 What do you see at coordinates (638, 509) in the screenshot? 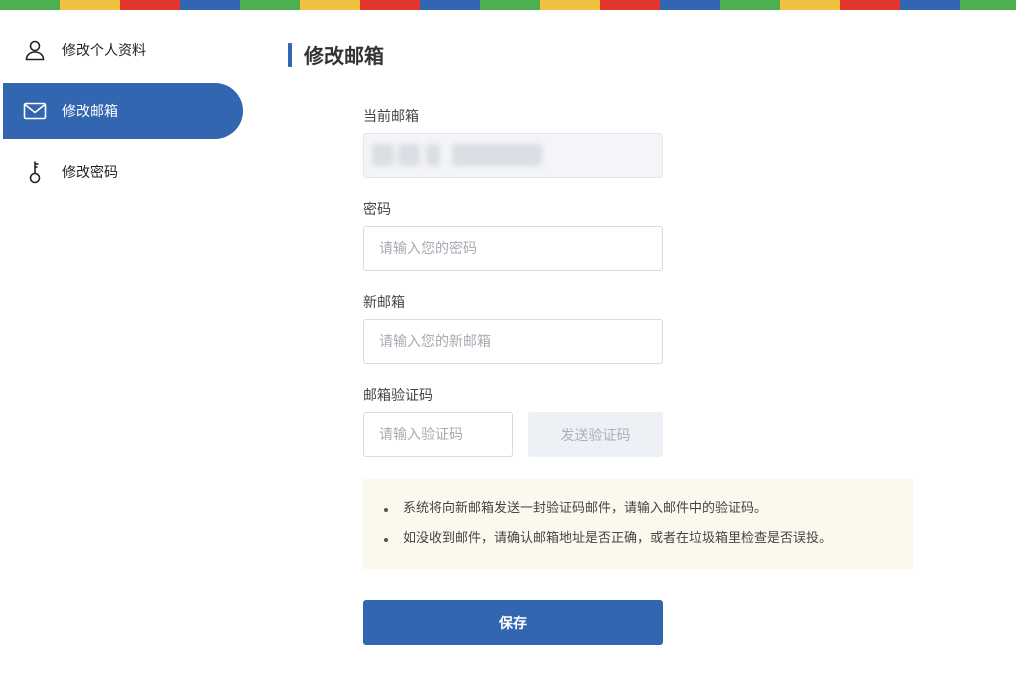
I see `notice-item: 系统将向新邮箱发送一封验证码邮件，请输入邮件中的验证码。` at bounding box center [638, 509].